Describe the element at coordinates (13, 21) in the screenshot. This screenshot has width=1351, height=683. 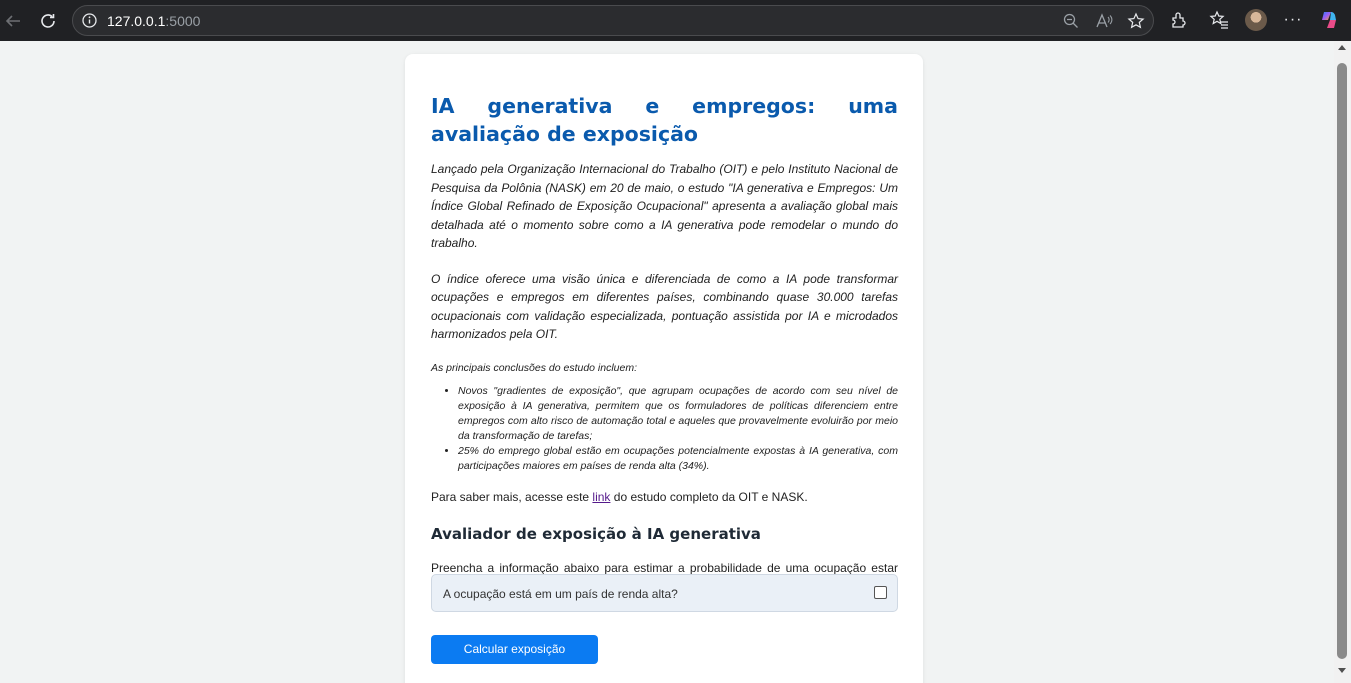
I see `back-arrow-icon` at that location.